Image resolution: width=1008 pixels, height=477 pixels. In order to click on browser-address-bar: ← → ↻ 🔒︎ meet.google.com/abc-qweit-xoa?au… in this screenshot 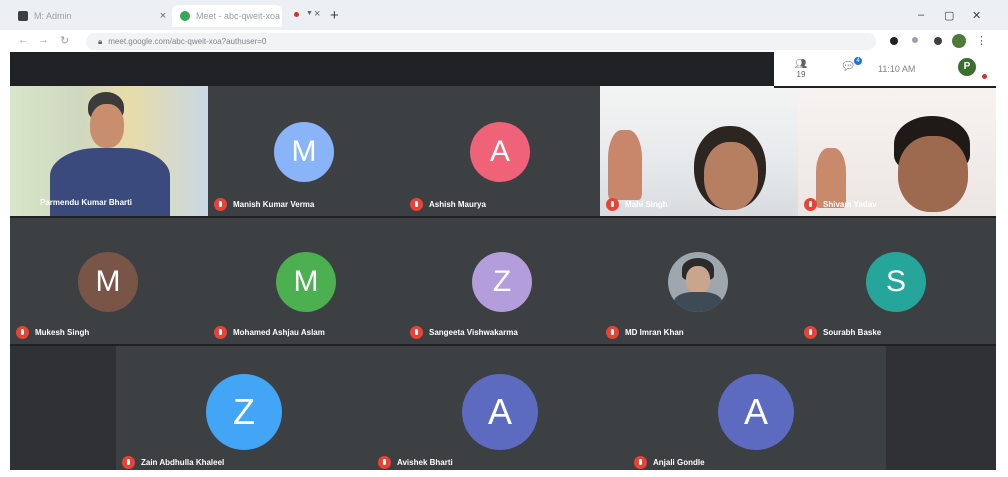, I will do `click(504, 42)`.